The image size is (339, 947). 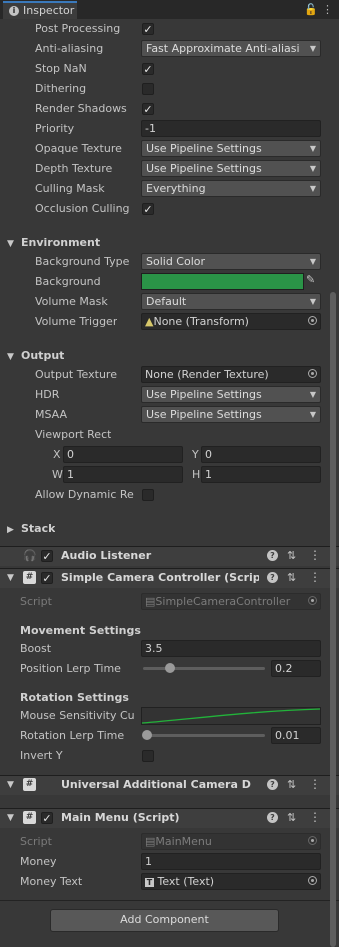 I want to click on viewport-y-field: 0, so click(x=261, y=454).